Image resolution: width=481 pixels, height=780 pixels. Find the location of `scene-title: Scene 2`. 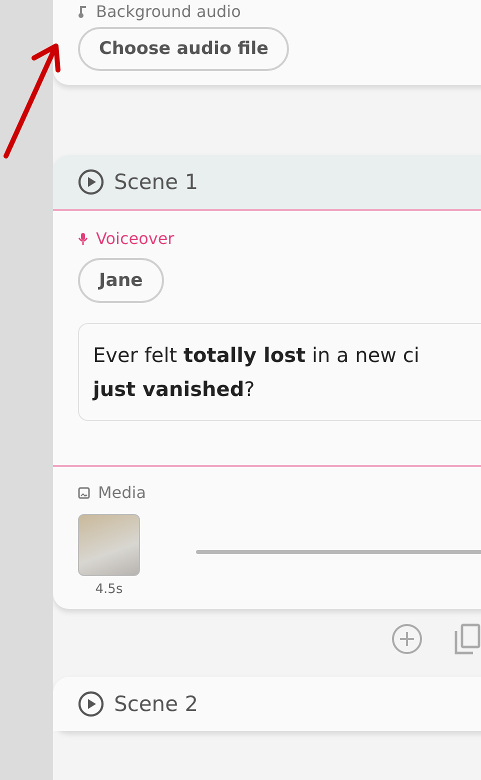

scene-title: Scene 2 is located at coordinates (156, 704).